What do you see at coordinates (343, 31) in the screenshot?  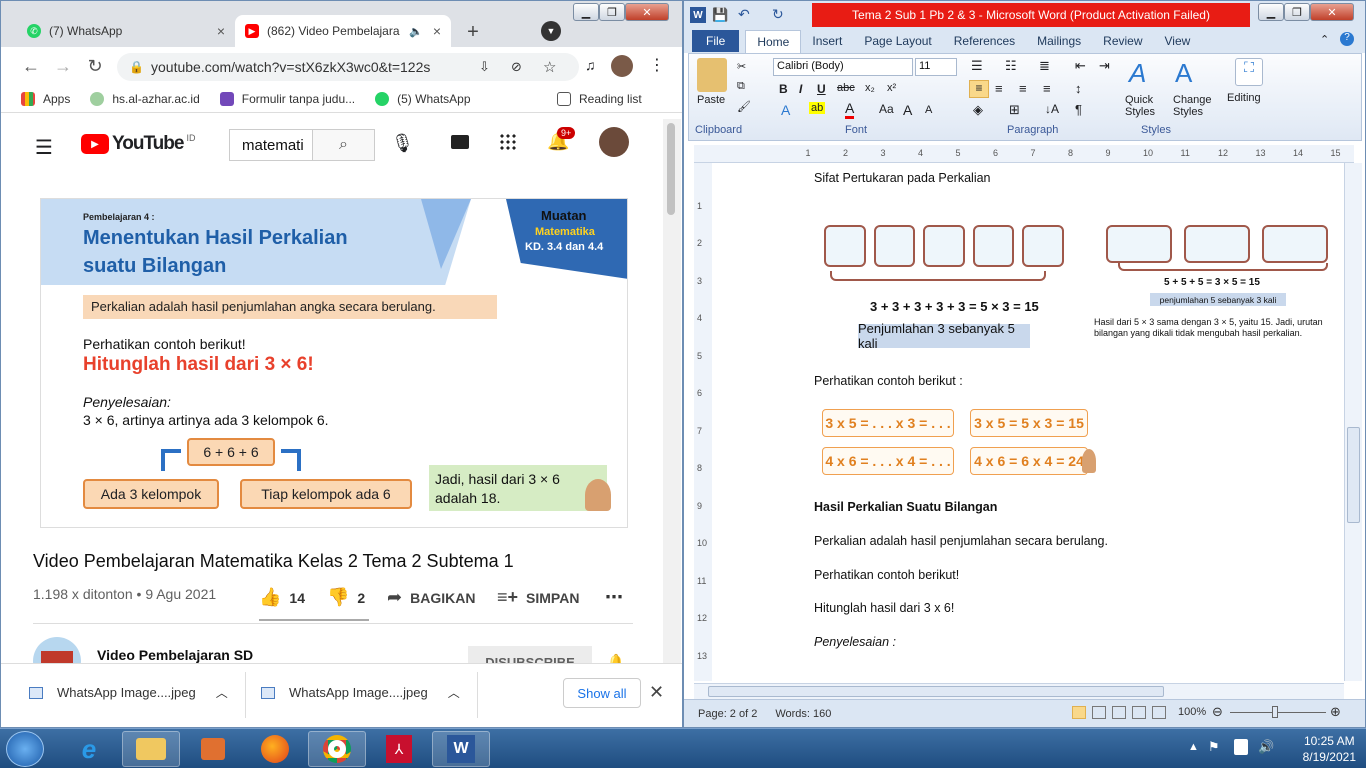 I see `tab-youtube: ▶ (862) Video Pembelajara 🔈 ×` at bounding box center [343, 31].